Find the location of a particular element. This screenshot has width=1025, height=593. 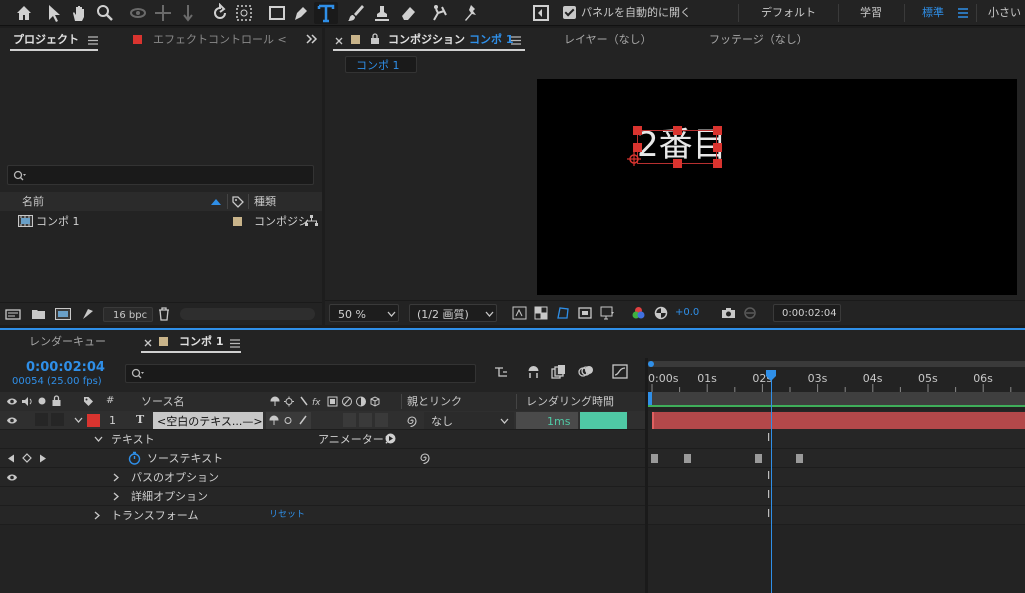

timeline-search-input is located at coordinates (300, 373).